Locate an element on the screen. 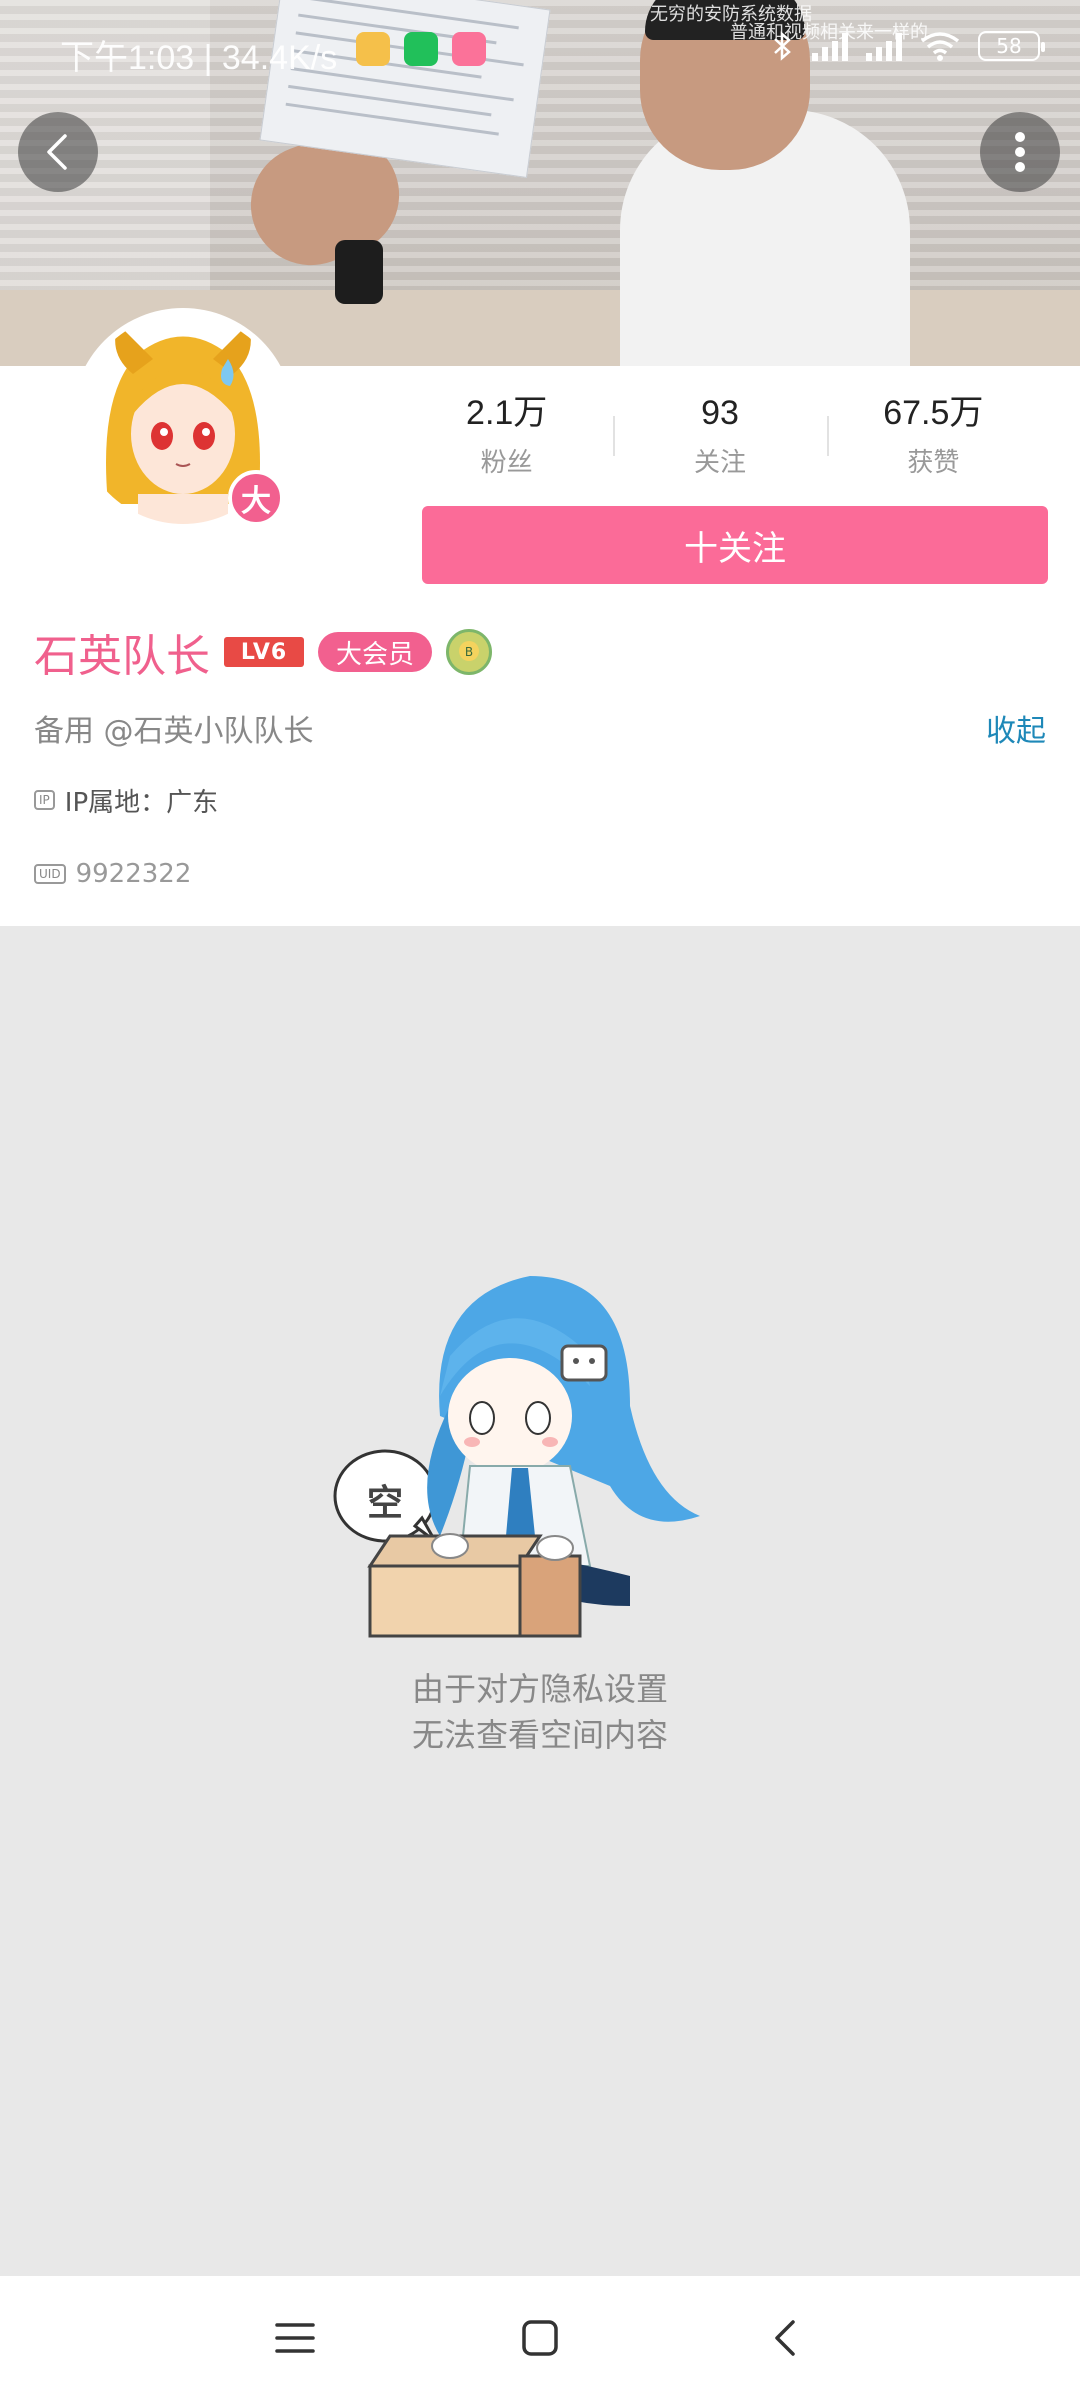 The width and height of the screenshot is (1080, 2400). empty-state-illustration is located at coordinates (516, 1457).